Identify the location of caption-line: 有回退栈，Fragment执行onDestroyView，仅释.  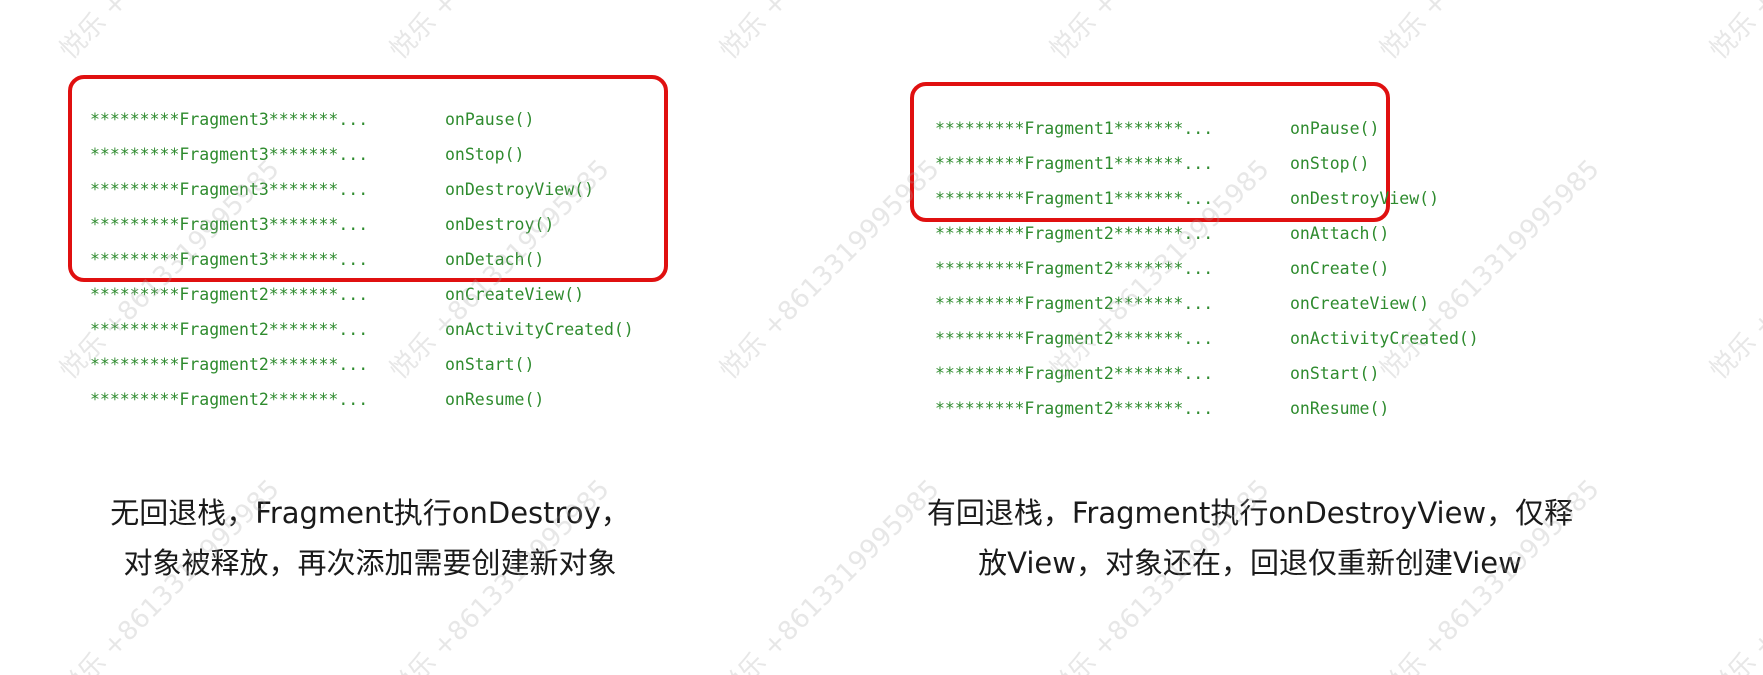
(1250, 513).